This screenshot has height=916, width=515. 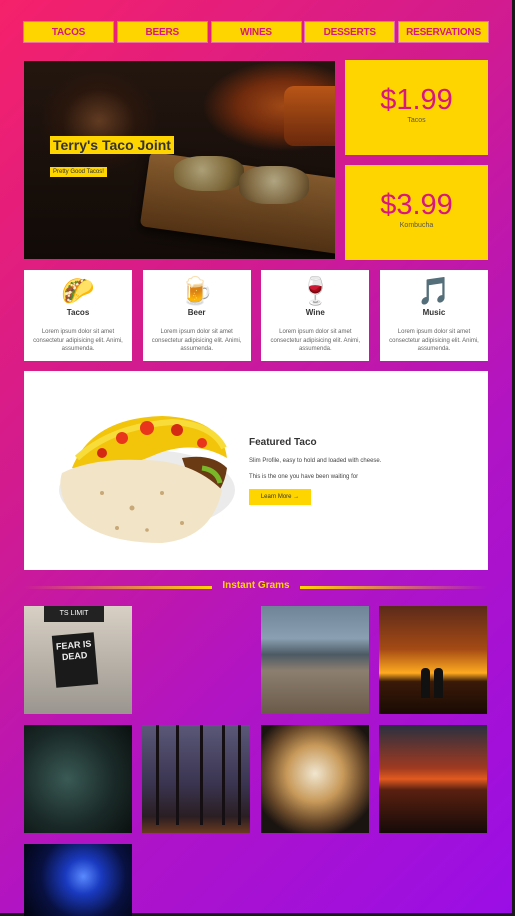 What do you see at coordinates (78, 312) in the screenshot?
I see `feature-title: Tacos` at bounding box center [78, 312].